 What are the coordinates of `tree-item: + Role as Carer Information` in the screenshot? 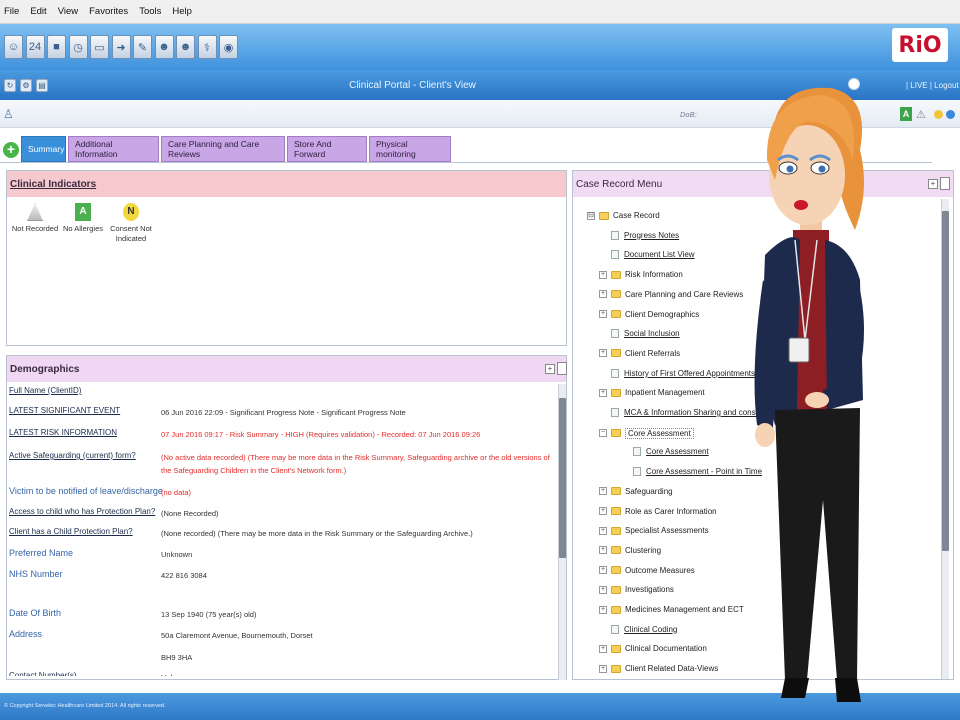 It's located at (658, 511).